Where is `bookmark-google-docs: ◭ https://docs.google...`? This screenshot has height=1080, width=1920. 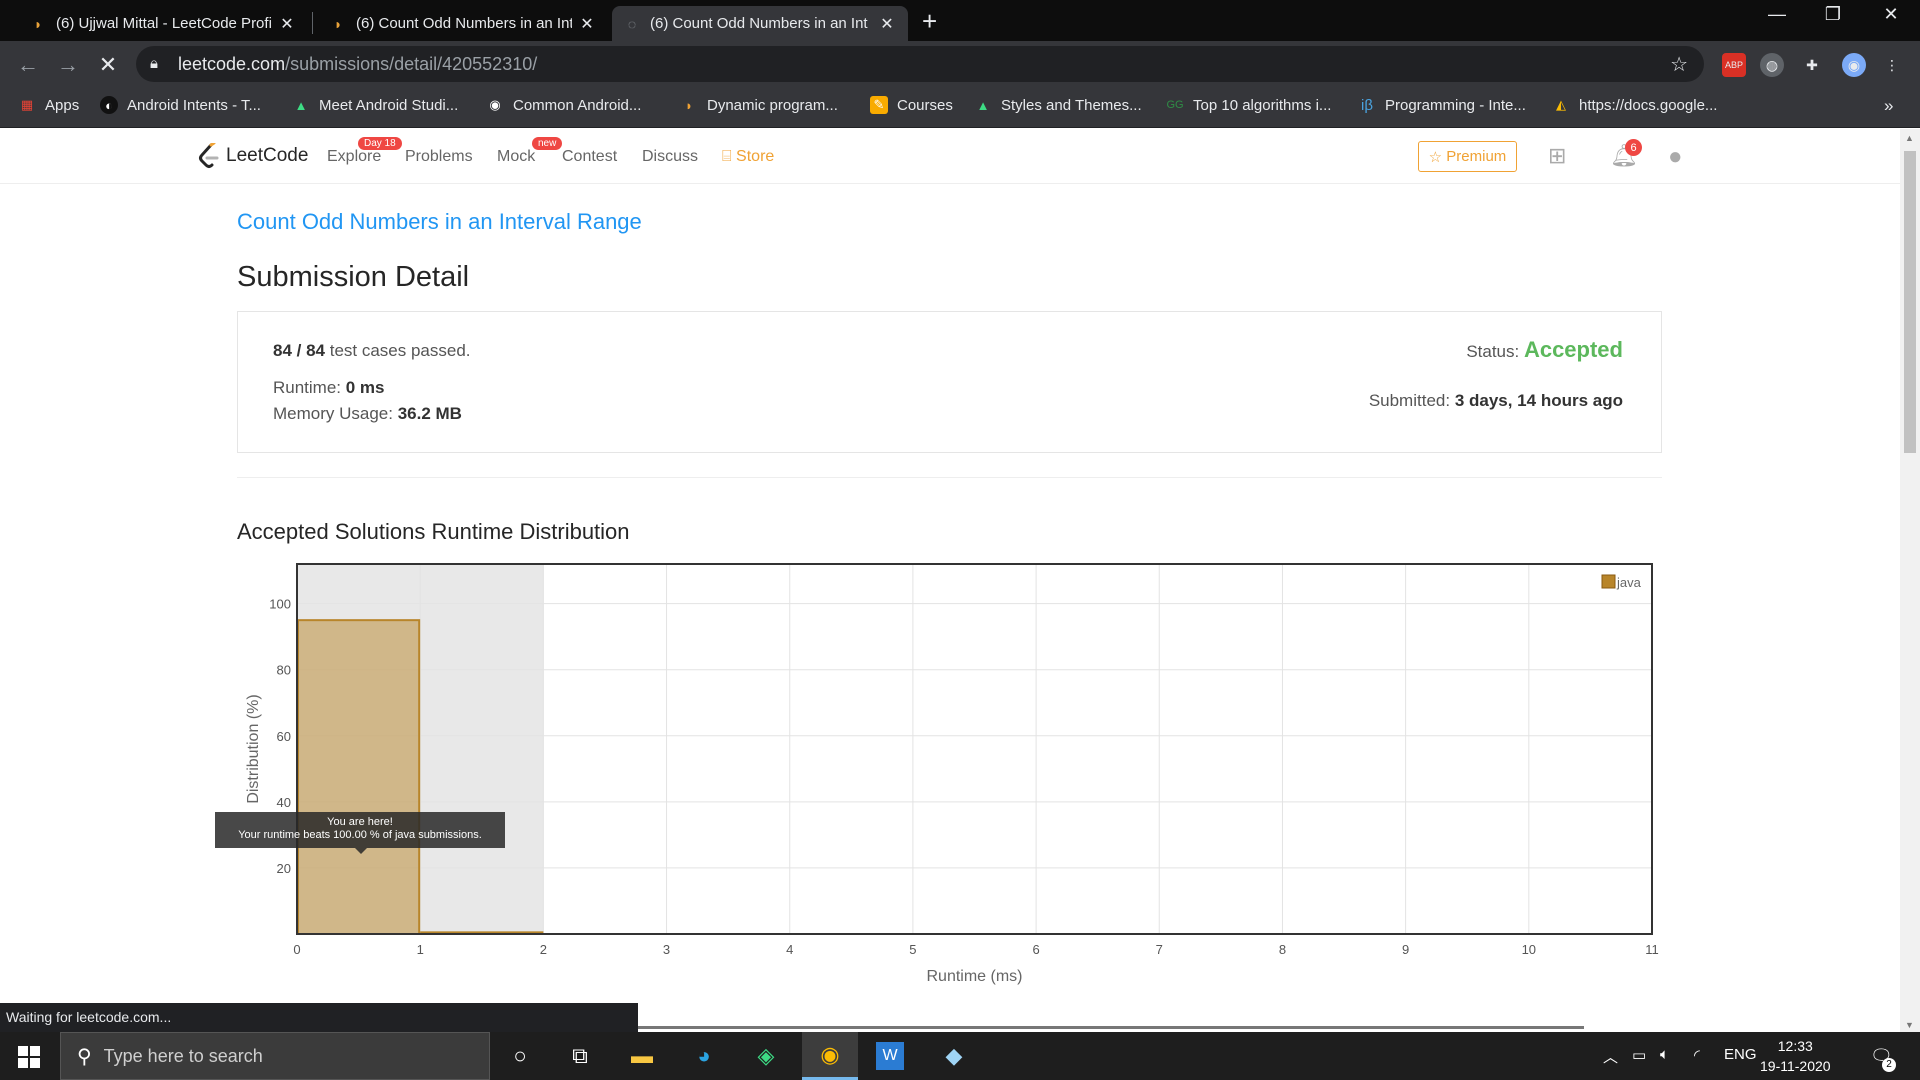
bookmark-google-docs: ◭ https://docs.google... is located at coordinates (1634, 105).